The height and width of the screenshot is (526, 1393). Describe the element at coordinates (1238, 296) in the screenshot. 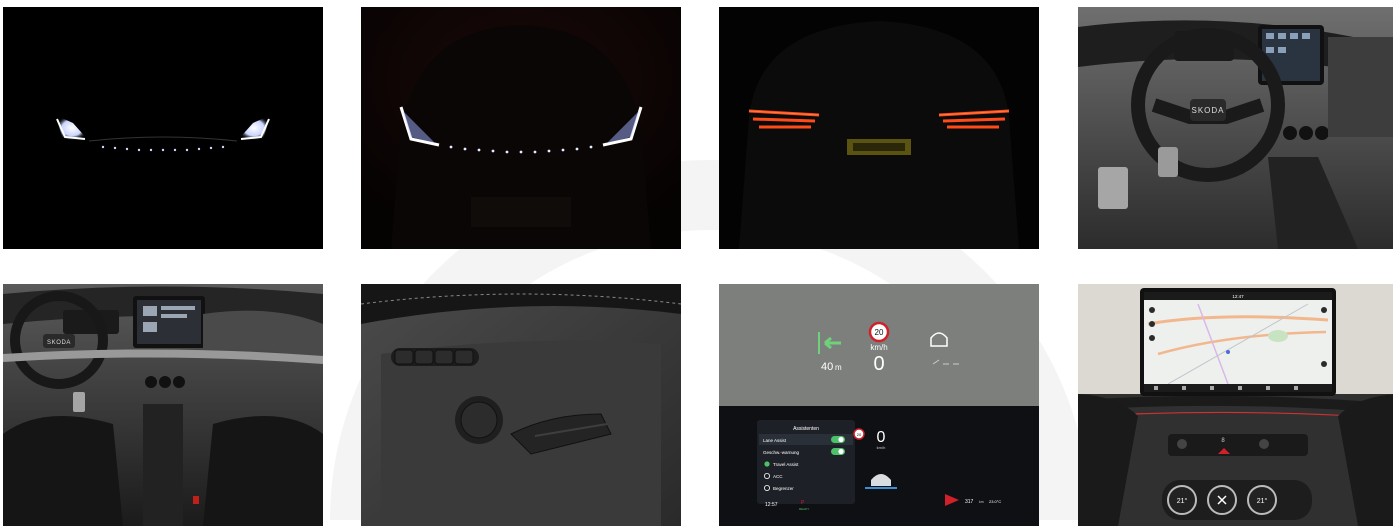

I see `infotainment-clock: 12:47` at that location.